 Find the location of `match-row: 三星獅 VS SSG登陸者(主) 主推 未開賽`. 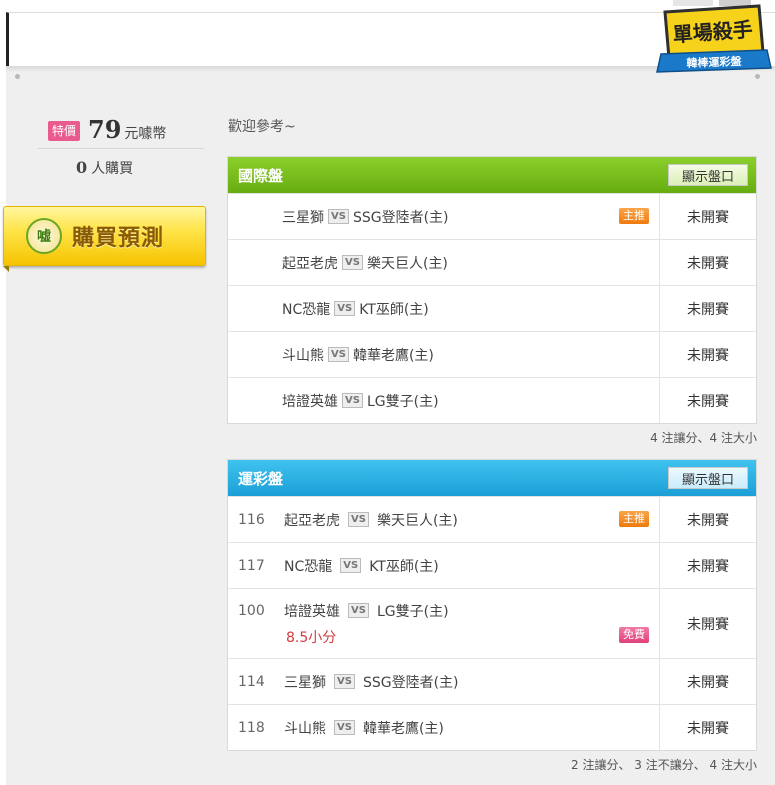

match-row: 三星獅 VS SSG登陸者(主) 主推 未開賽 is located at coordinates (492, 216).